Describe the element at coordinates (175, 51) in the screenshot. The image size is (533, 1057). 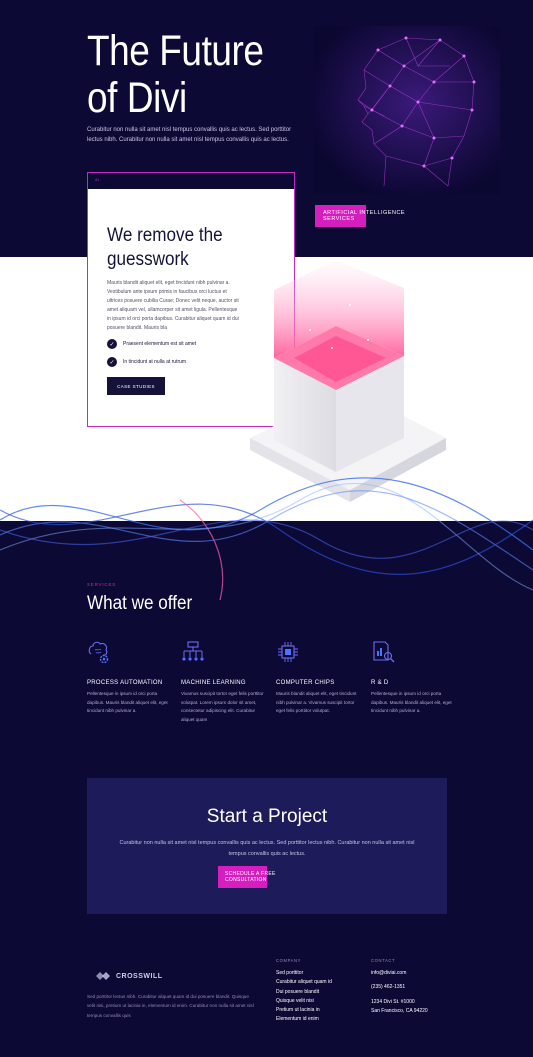
I see `hero-title-line1: The Future` at that location.